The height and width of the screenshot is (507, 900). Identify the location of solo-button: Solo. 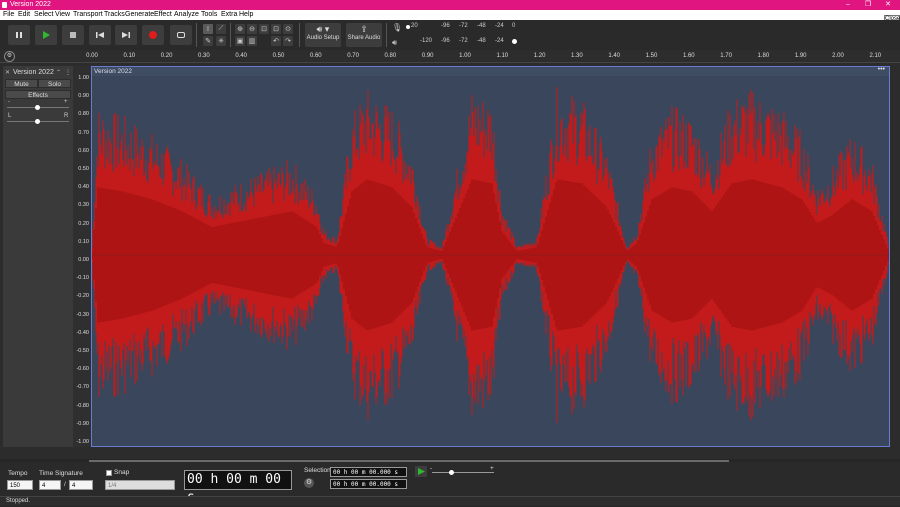
(54, 83).